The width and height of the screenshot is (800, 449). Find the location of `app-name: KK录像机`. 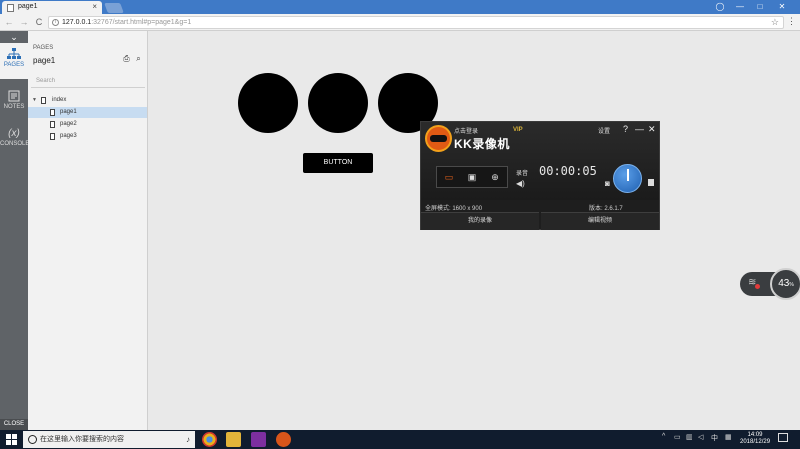

app-name: KK录像机 is located at coordinates (482, 144).